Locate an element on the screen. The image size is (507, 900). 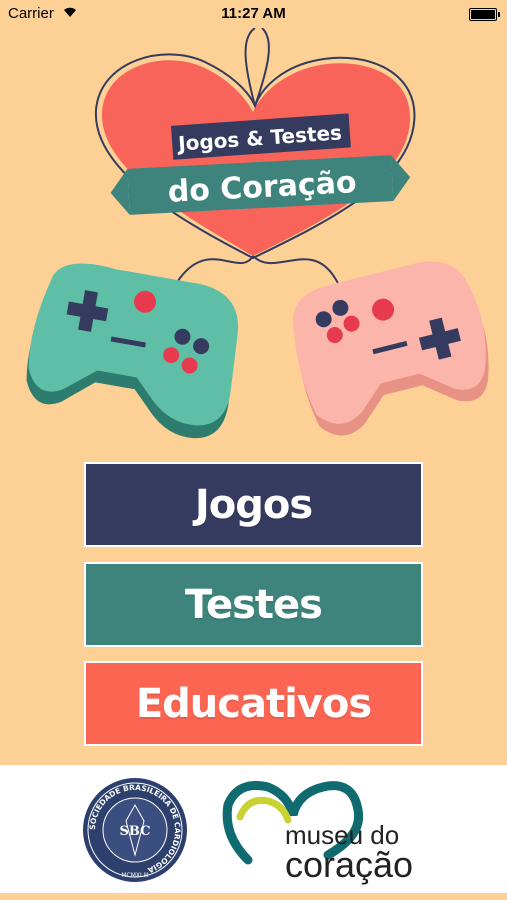
testes-button: Testes is located at coordinates (253, 604).